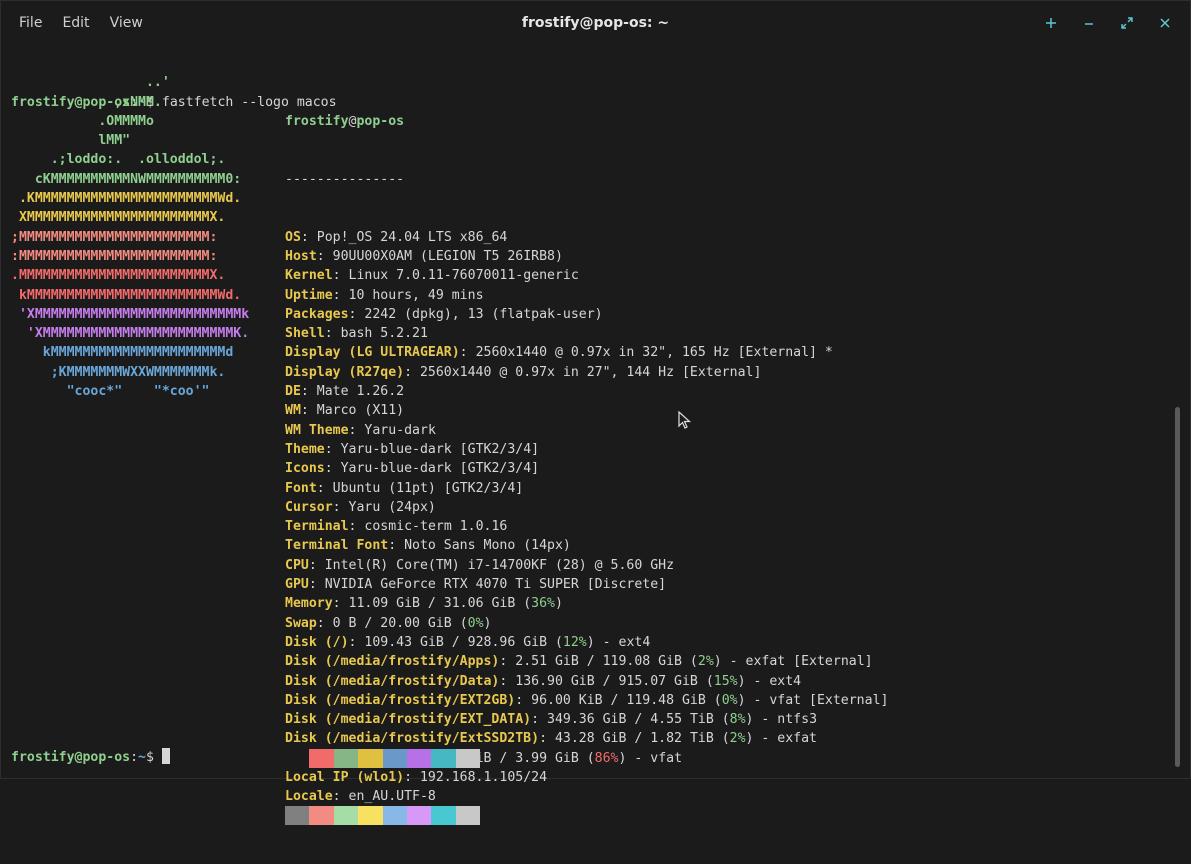  Describe the element at coordinates (130, 314) in the screenshot. I see `logo-line: 'XMMMMMMMMMMMMMMMMMMMMMMMMMMk` at that location.